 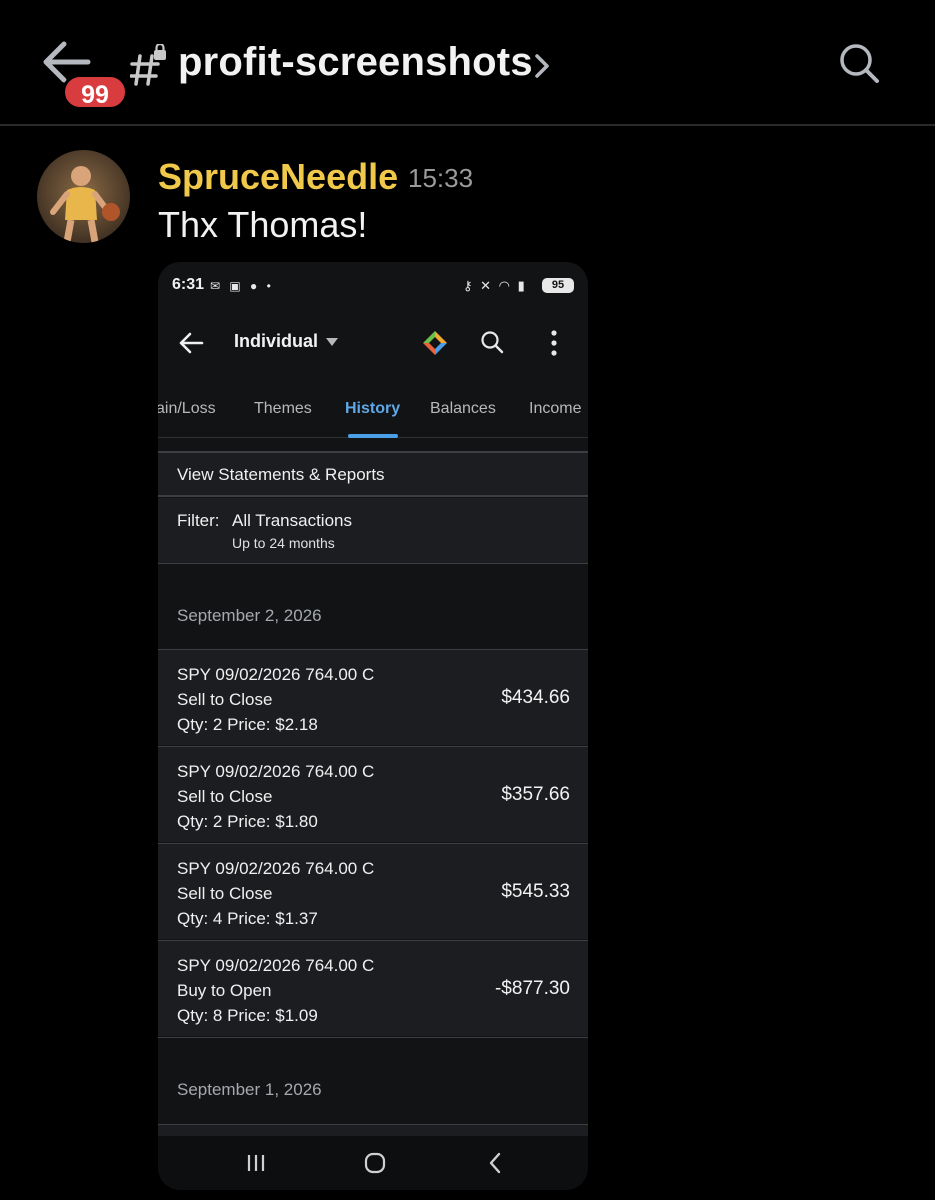 What do you see at coordinates (191, 343) in the screenshot?
I see `back-arrow-icon` at bounding box center [191, 343].